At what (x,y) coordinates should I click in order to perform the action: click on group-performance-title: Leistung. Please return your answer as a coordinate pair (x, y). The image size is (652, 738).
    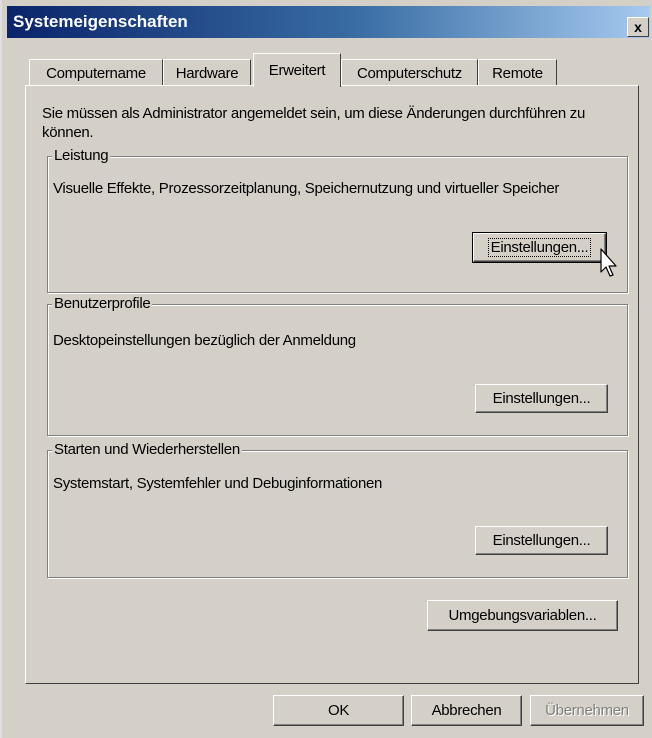
    Looking at the image, I should click on (81, 155).